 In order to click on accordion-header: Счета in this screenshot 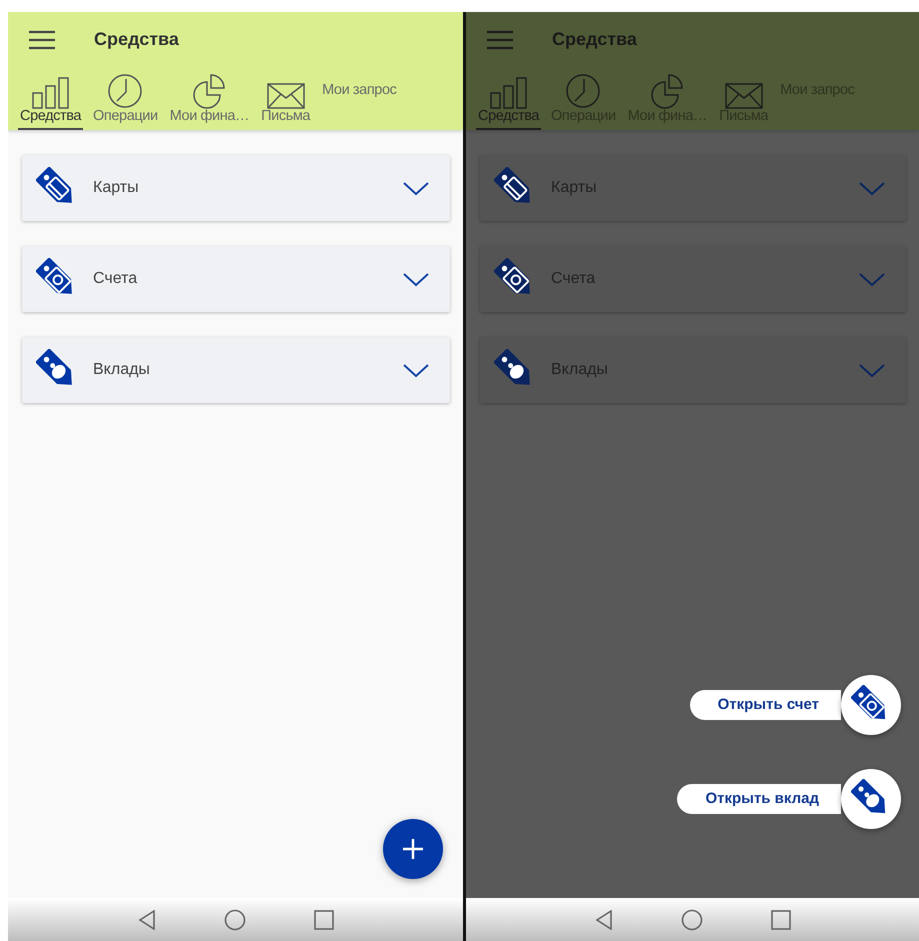, I will do `click(236, 279)`.